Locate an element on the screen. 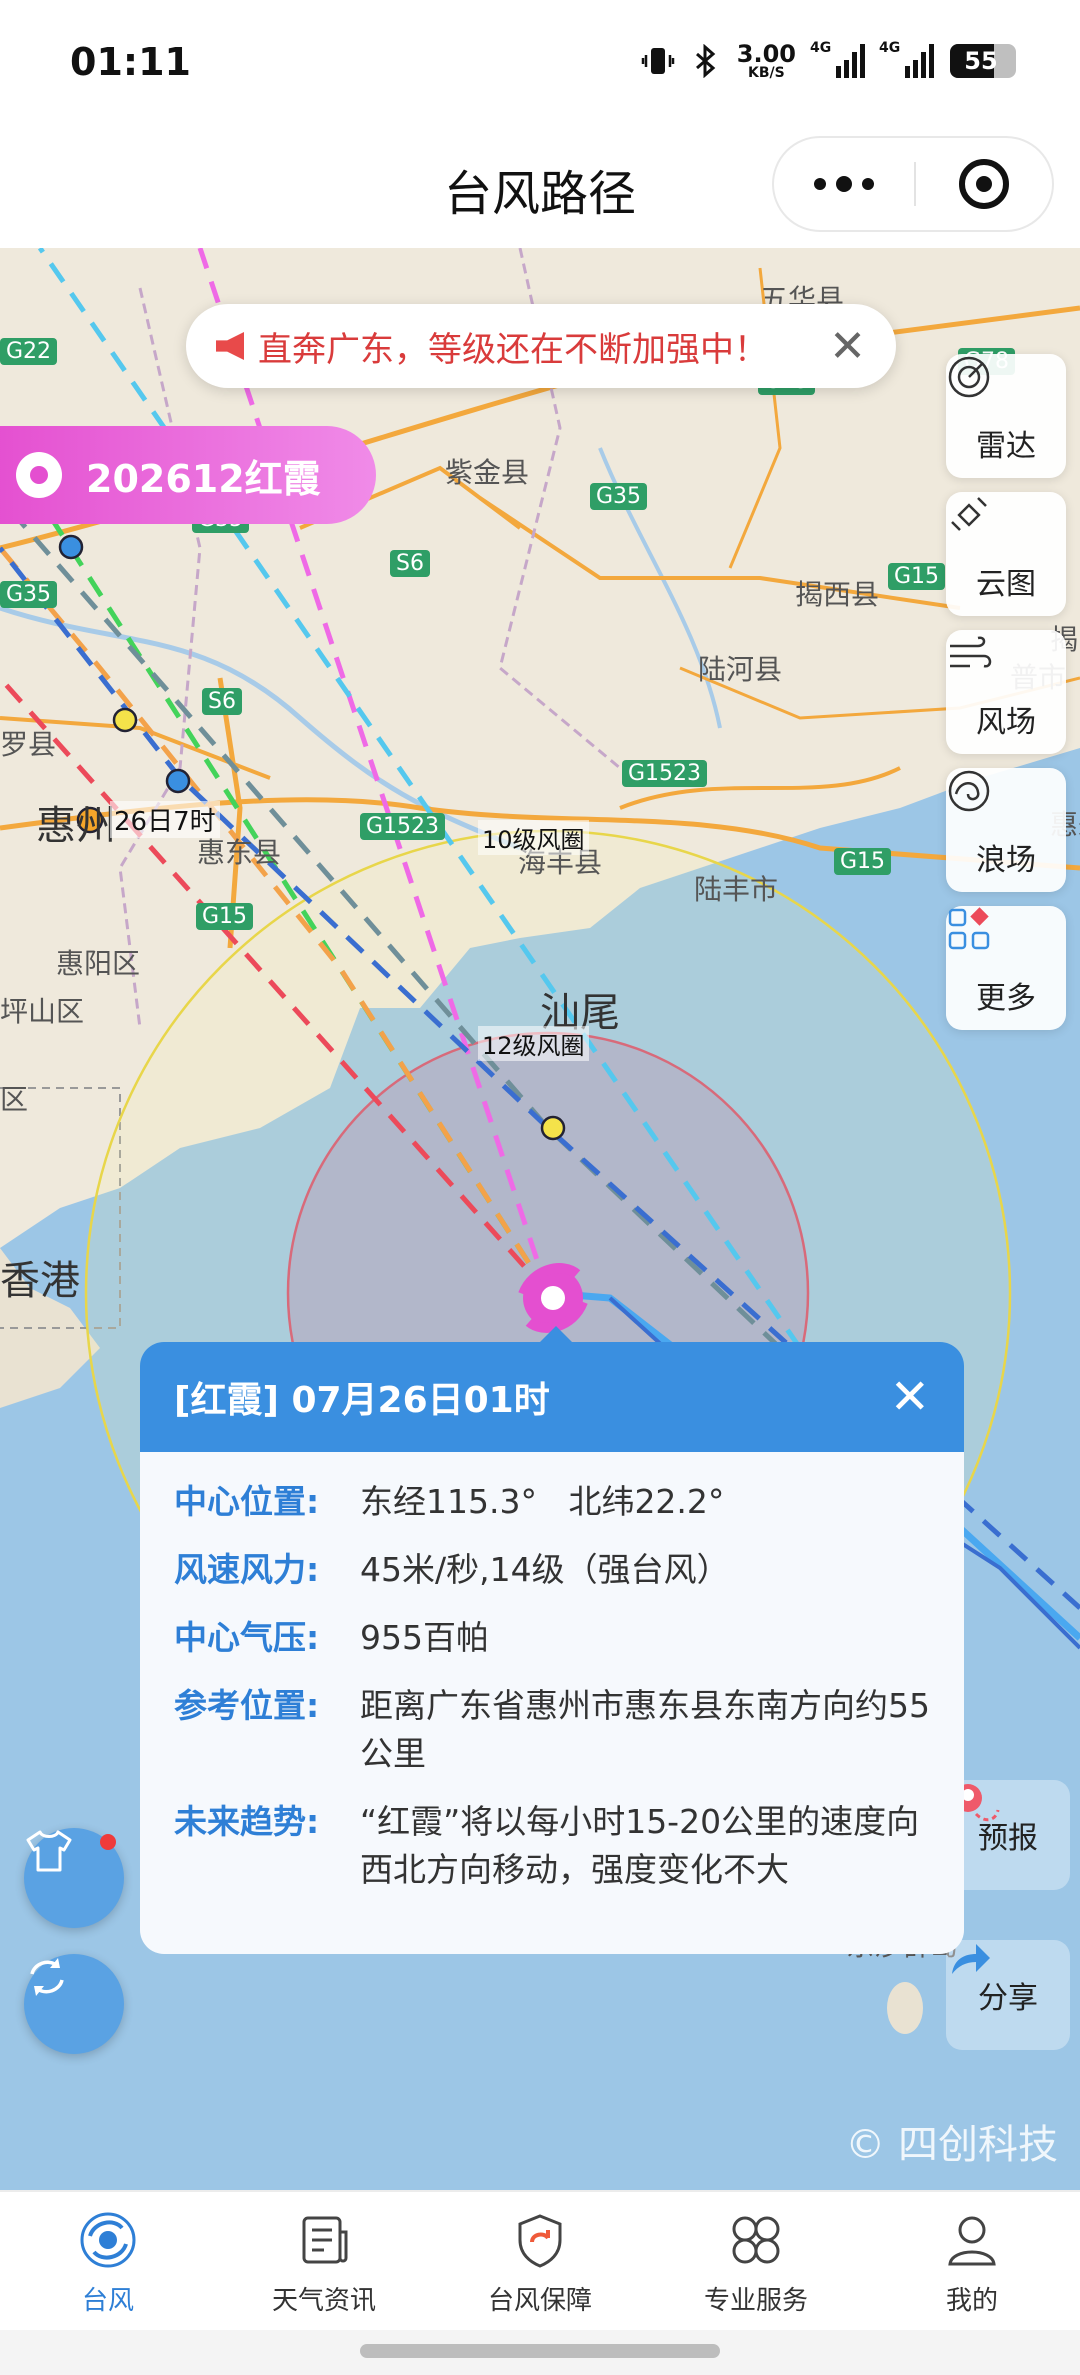 The width and height of the screenshot is (1080, 2375). signal-strength-1-icon: 4G is located at coordinates (837, 59).